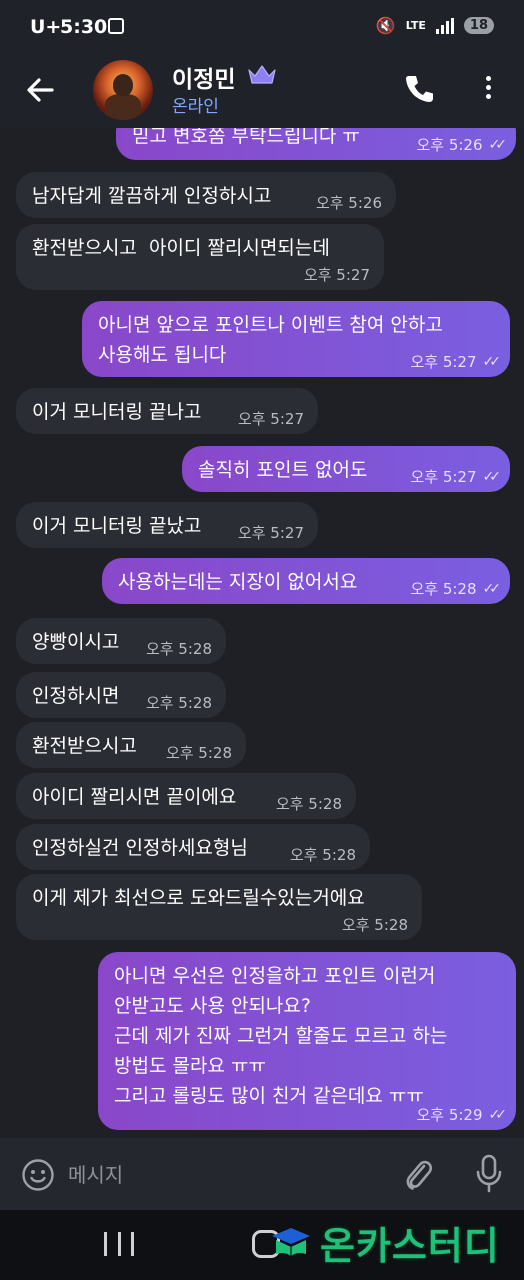 The height and width of the screenshot is (1280, 524). Describe the element at coordinates (283, 470) in the screenshot. I see `message-text: 솔직히 포인트 없어도` at that location.